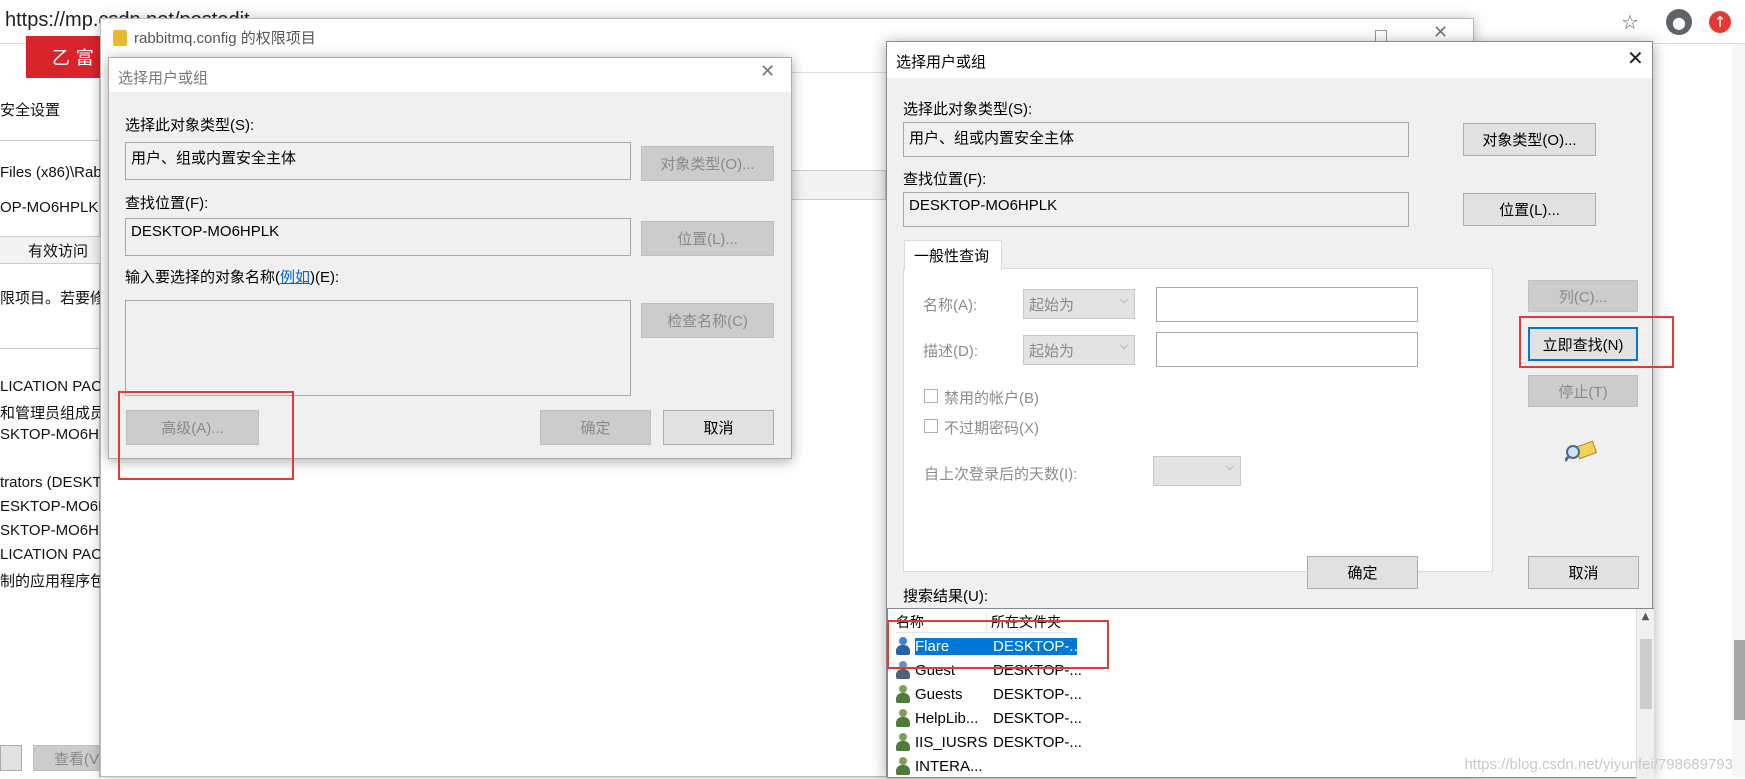 The height and width of the screenshot is (779, 1745). Describe the element at coordinates (49, 207) in the screenshot. I see `side-text-2: OP-MO6HPLK` at that location.